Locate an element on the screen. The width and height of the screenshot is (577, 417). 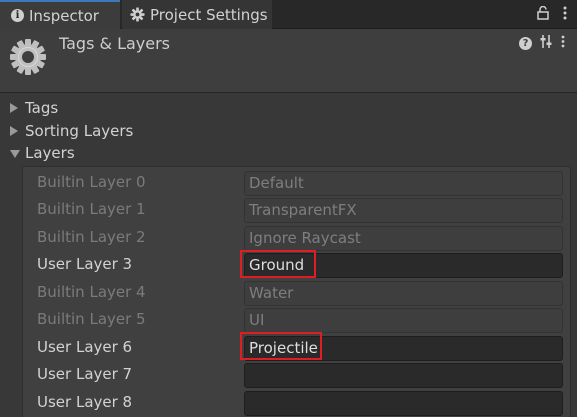
layer-row: Builtin Layer 0 Default is located at coordinates (296, 182).